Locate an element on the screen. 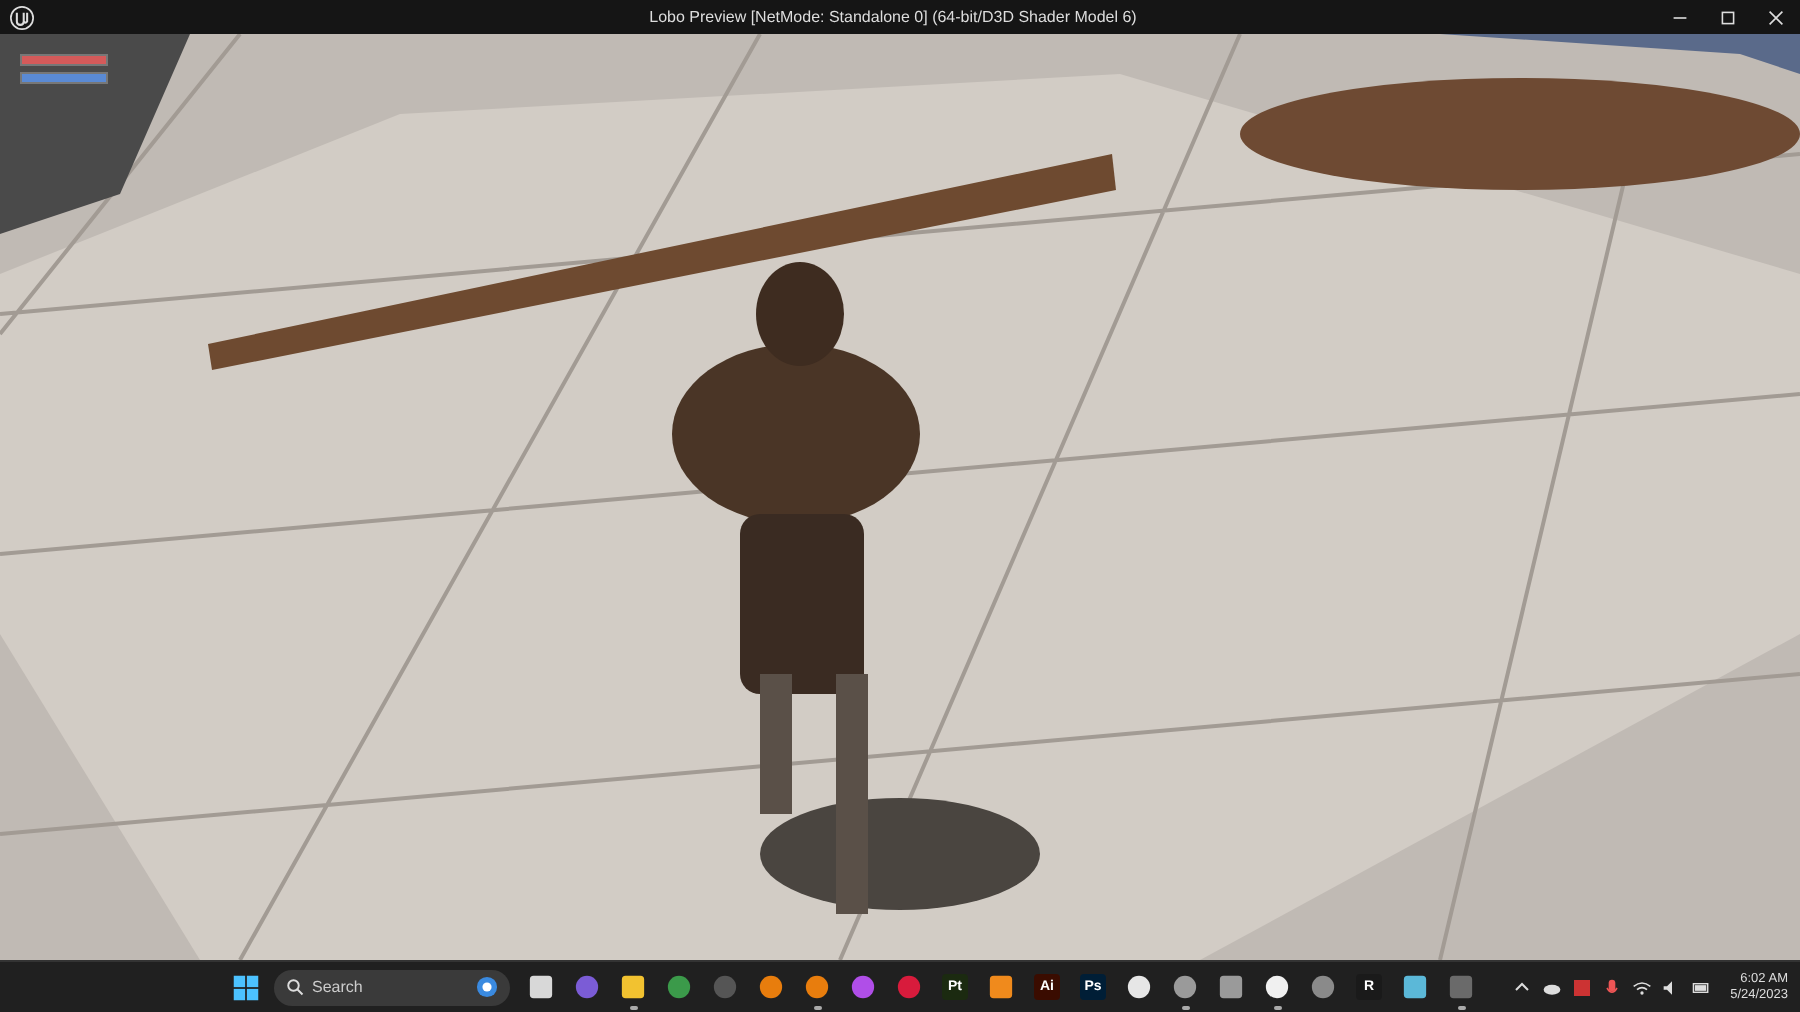 The height and width of the screenshot is (1012, 1800). logo-icon is located at coordinates (22, 17).